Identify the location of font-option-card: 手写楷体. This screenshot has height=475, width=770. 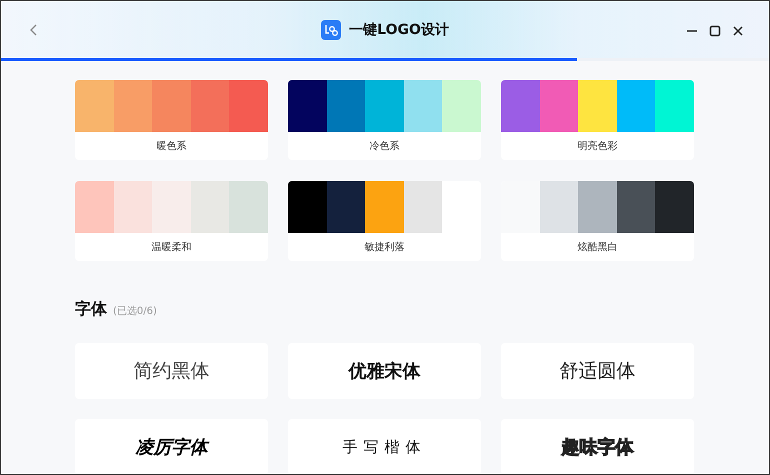
(384, 446).